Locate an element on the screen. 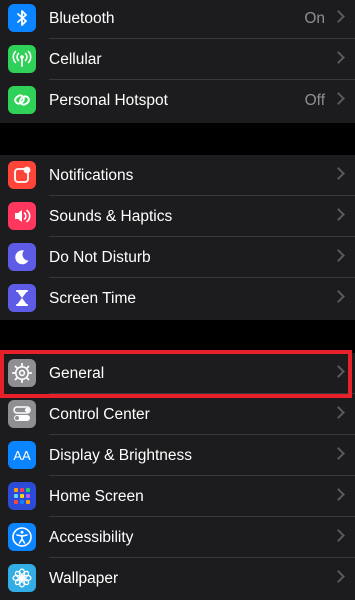 The width and height of the screenshot is (355, 600). flower-icon is located at coordinates (22, 578).